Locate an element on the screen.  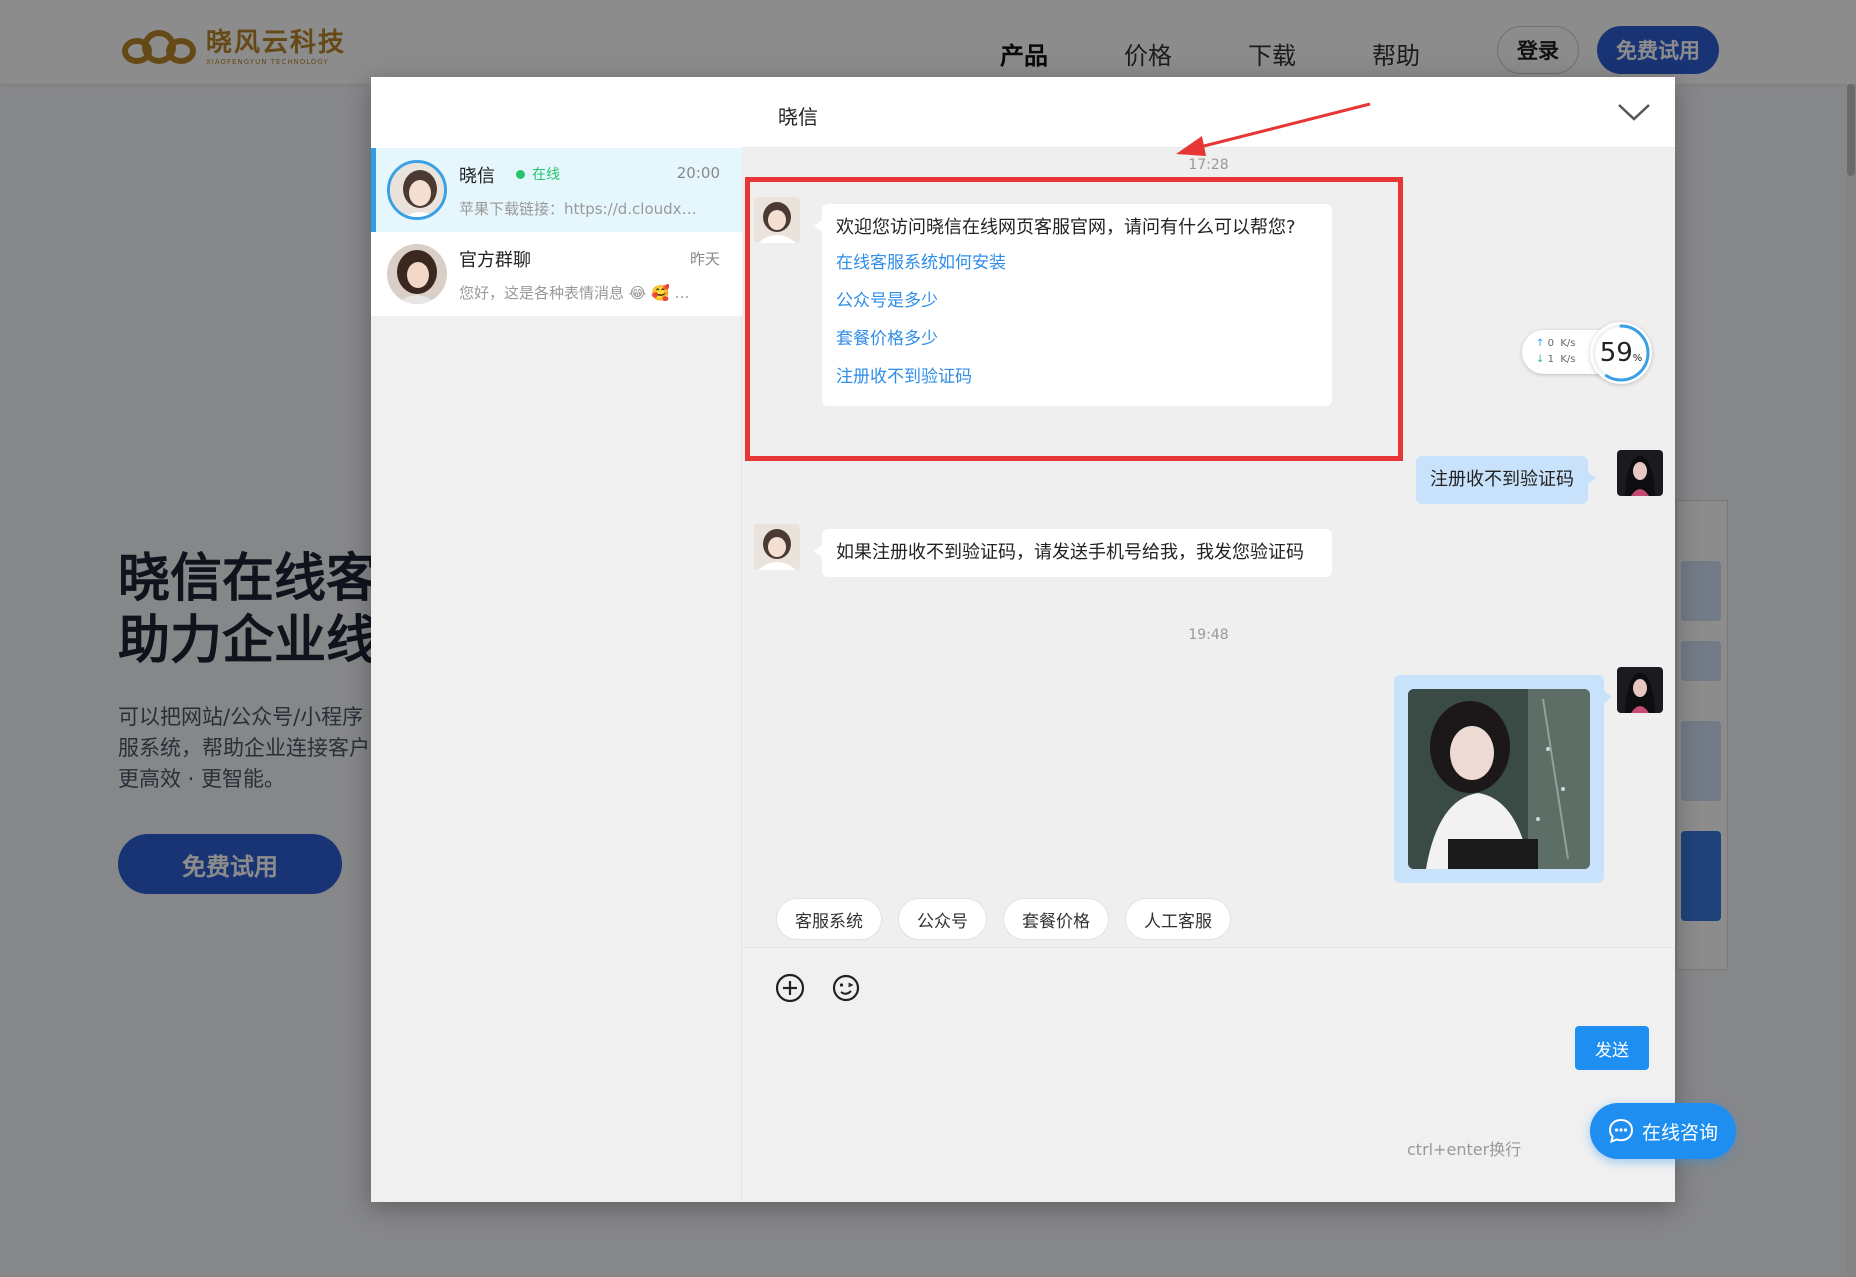
online-status-label: 在线 is located at coordinates (546, 175).